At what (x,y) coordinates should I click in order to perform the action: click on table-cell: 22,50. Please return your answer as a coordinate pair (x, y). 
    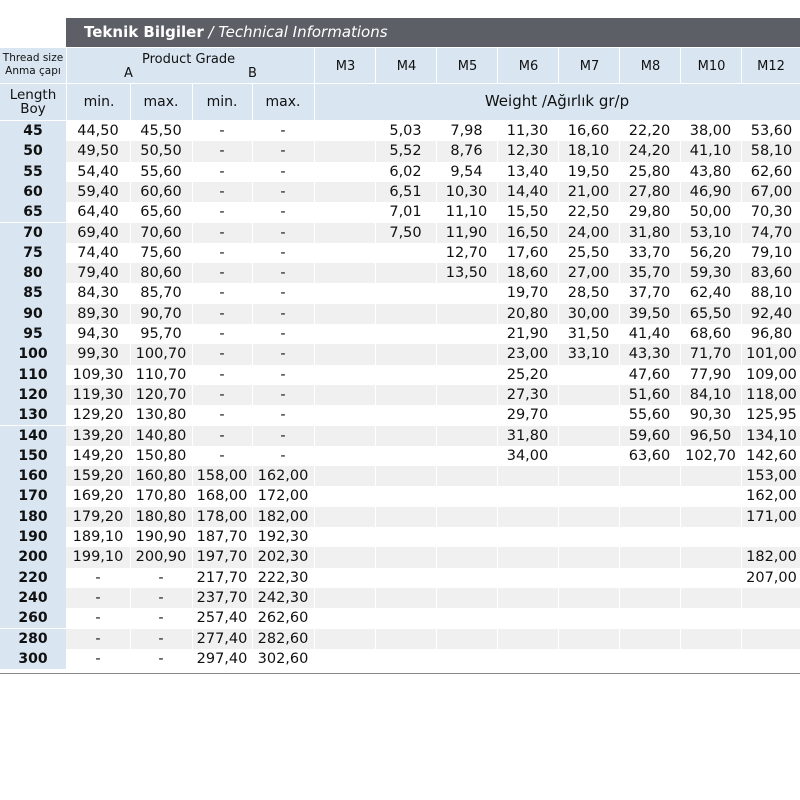
    Looking at the image, I should click on (588, 212).